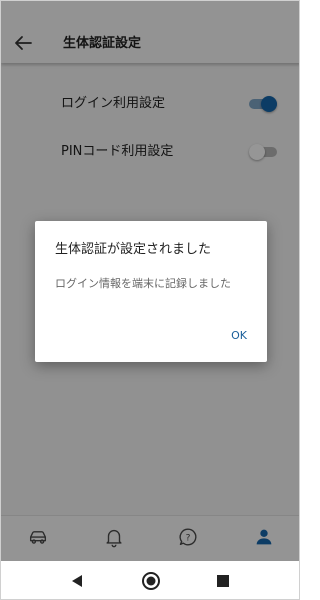  I want to click on system-home-button, so click(151, 581).